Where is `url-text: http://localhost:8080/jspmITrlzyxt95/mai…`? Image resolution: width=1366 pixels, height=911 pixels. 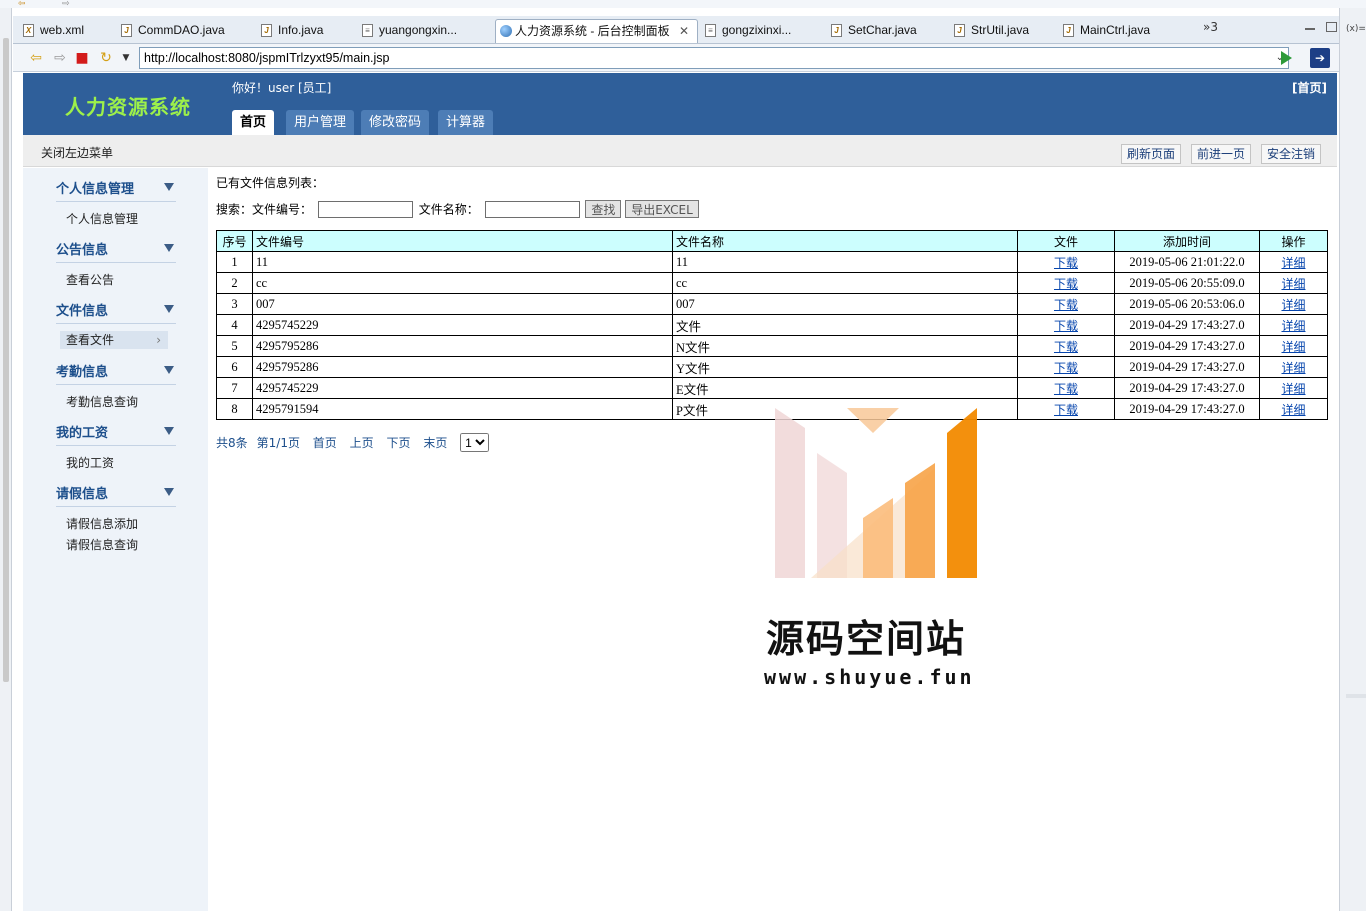
url-text: http://localhost:8080/jspmITrlzyxt95/mai… is located at coordinates (267, 58).